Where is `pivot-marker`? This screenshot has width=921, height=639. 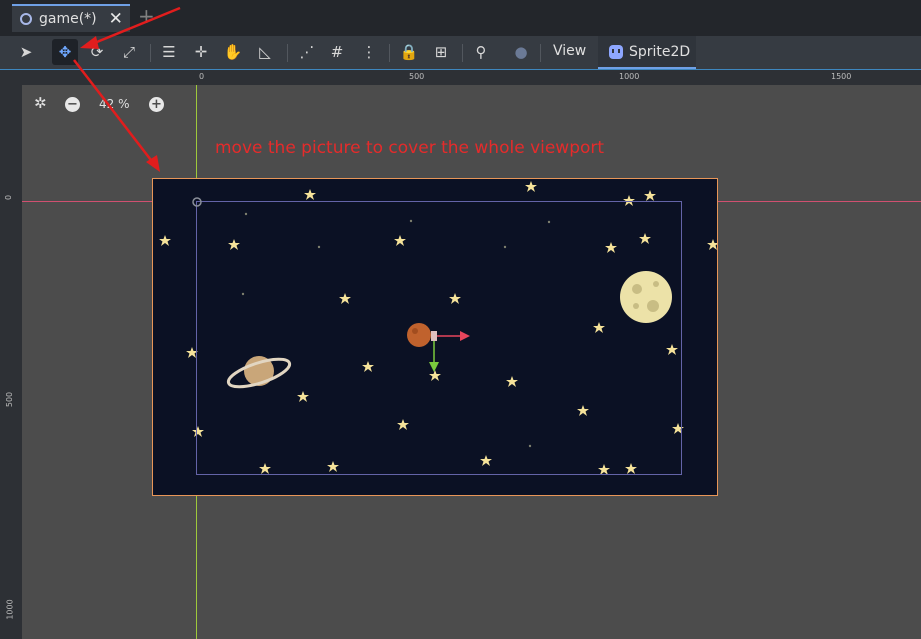 pivot-marker is located at coordinates (197, 202).